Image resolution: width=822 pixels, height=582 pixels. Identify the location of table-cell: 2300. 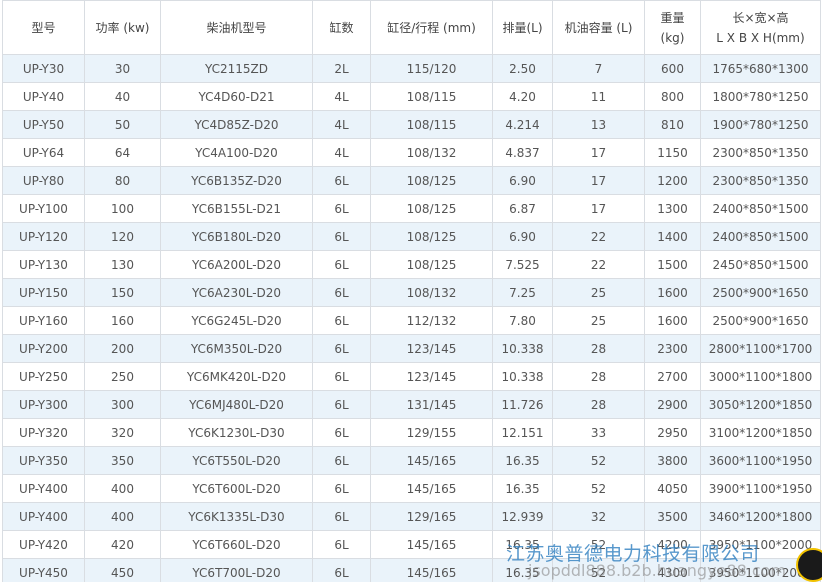
(672, 348).